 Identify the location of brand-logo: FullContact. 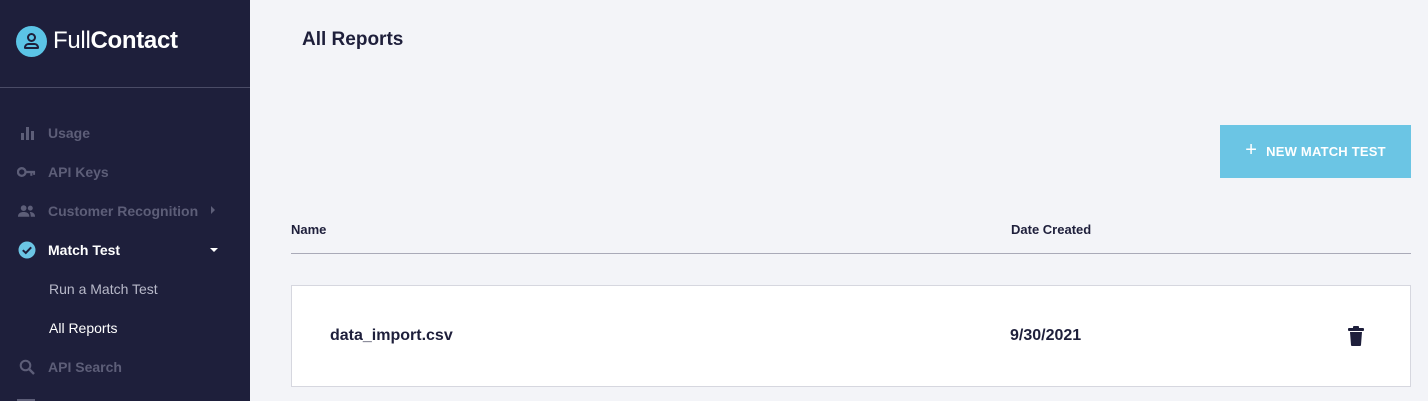
(97, 41).